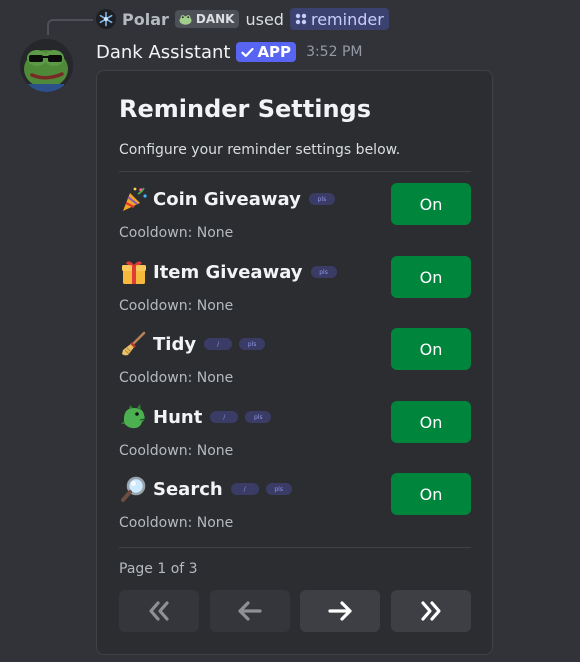 This screenshot has height=662, width=580. I want to click on pepe-avatar-icon, so click(46, 65).